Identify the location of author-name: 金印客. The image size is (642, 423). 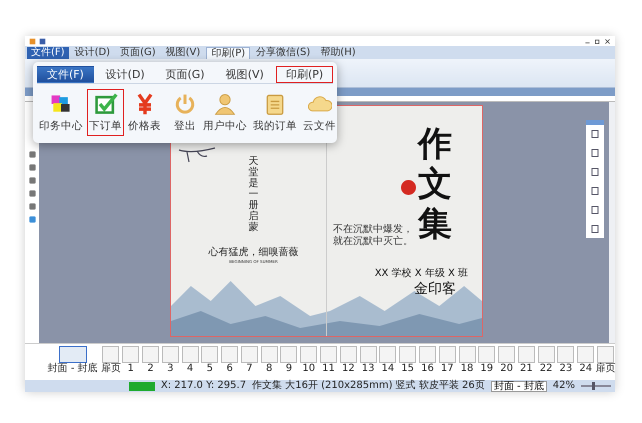
(435, 289).